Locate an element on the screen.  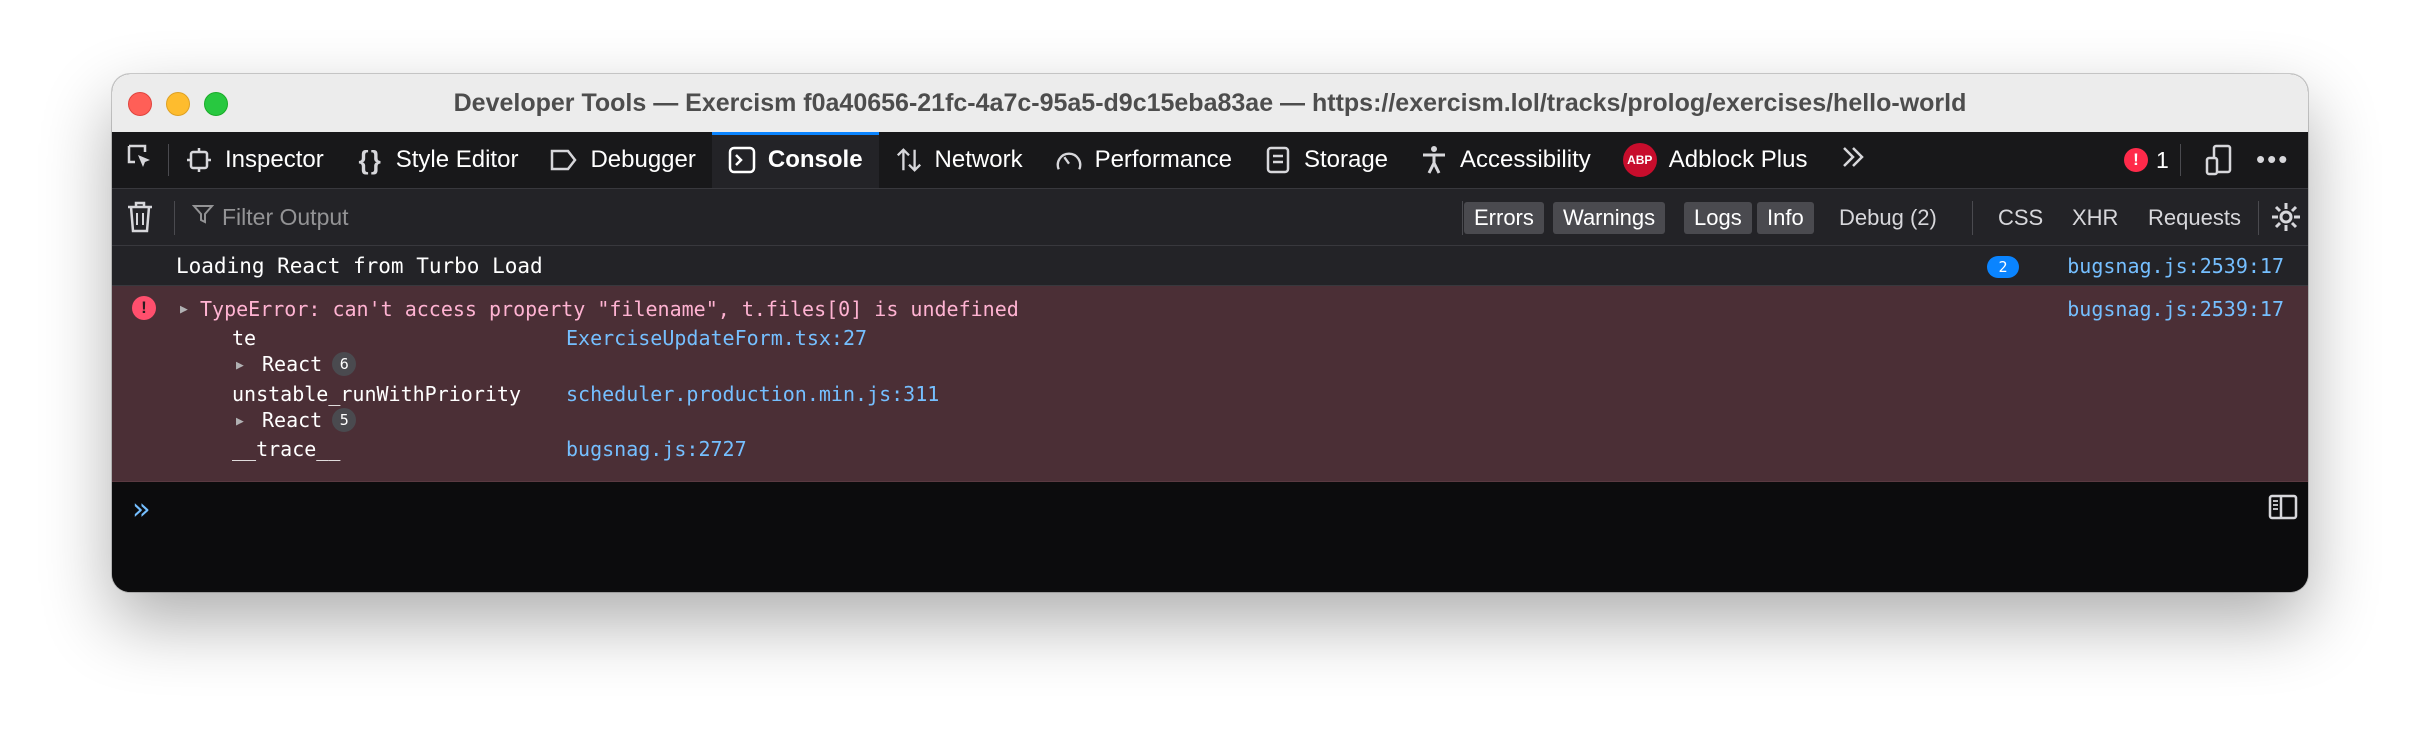
clear-console-button is located at coordinates (140, 217).